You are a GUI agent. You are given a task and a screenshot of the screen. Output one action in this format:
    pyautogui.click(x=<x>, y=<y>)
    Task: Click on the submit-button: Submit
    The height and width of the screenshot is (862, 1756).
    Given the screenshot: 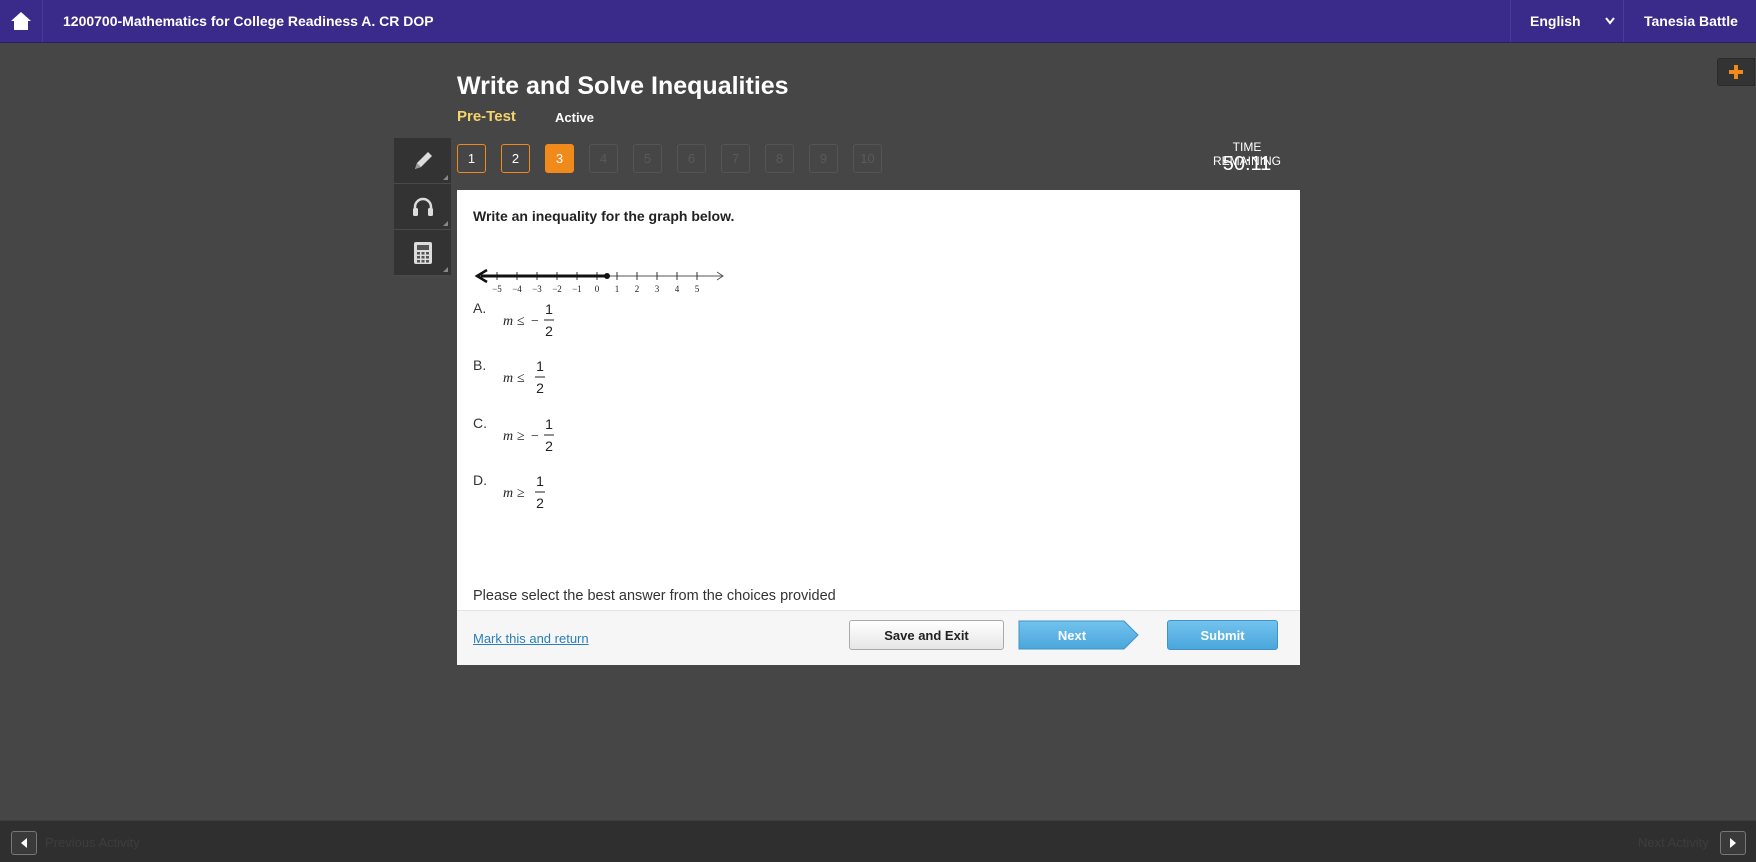 What is the action you would take?
    pyautogui.click(x=1222, y=635)
    